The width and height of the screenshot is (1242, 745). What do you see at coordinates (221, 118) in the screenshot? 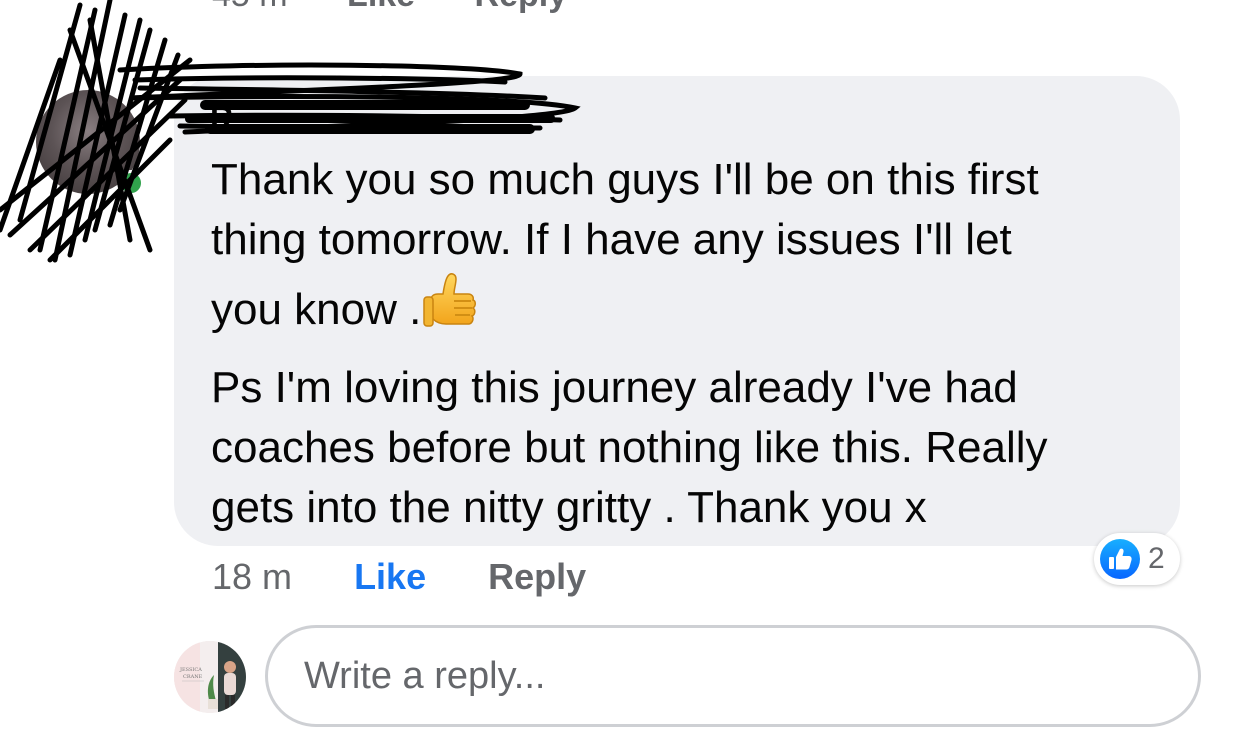
I see `comment-author-name: R` at bounding box center [221, 118].